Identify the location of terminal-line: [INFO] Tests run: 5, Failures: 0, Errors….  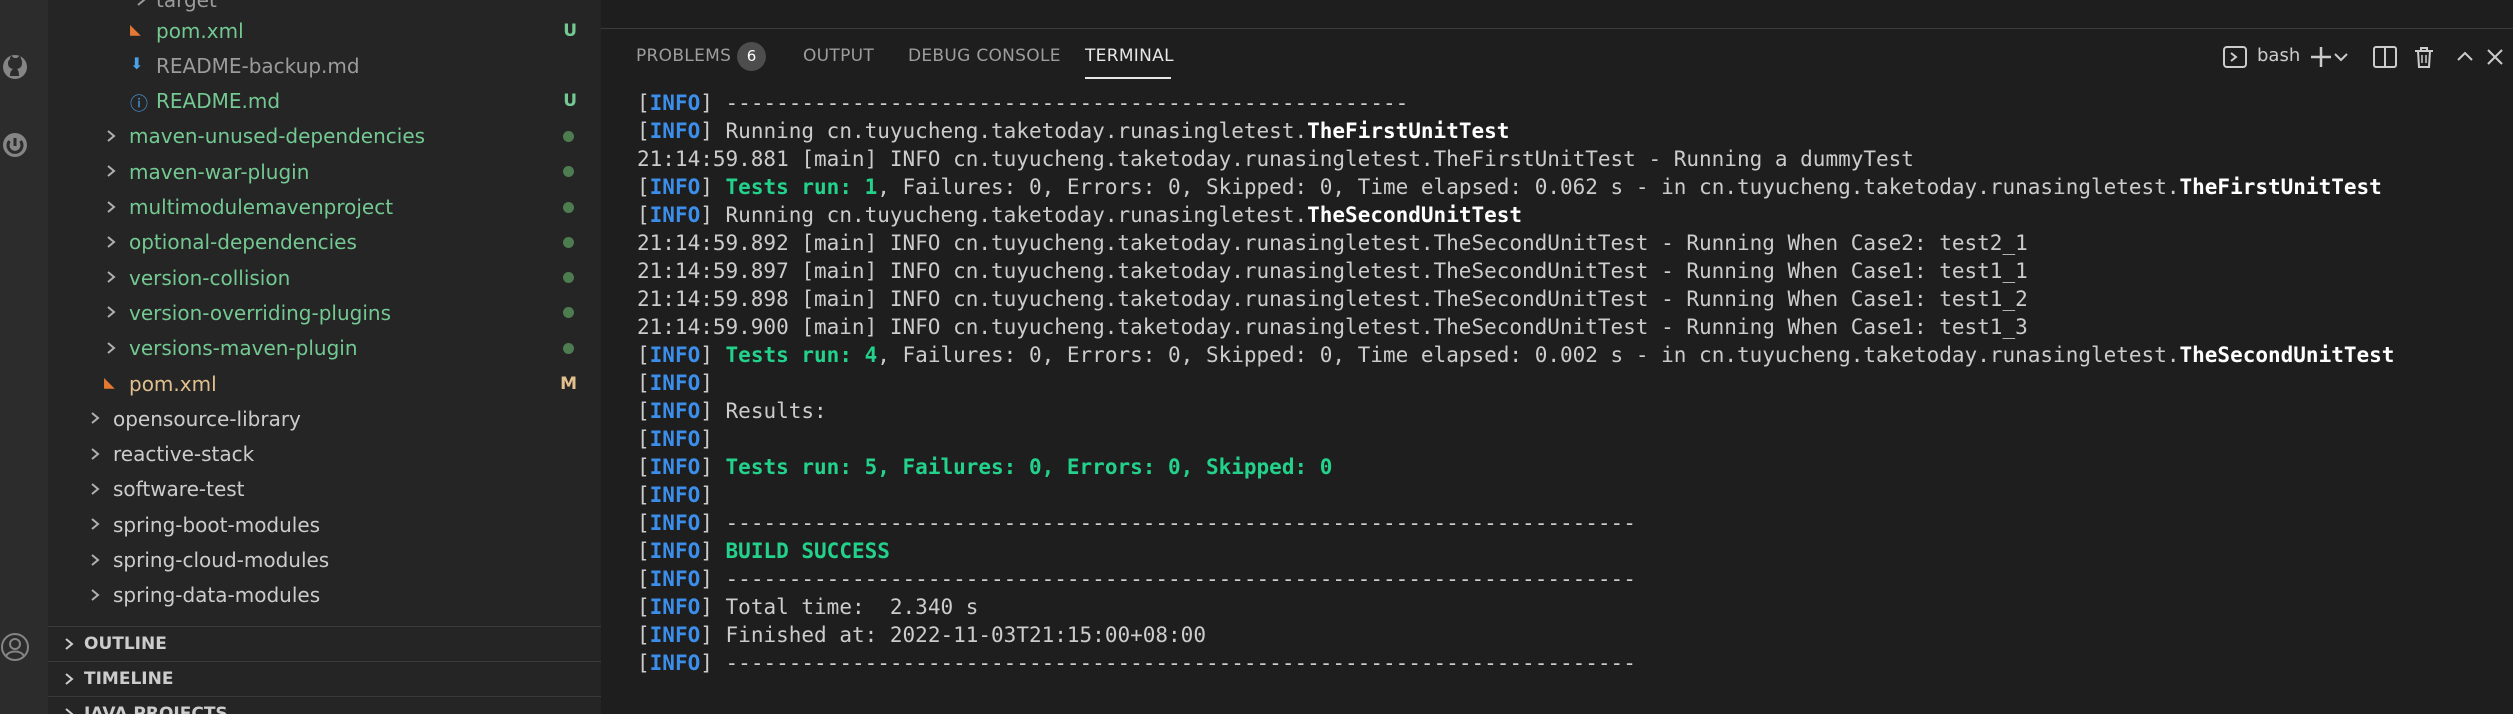
(985, 467).